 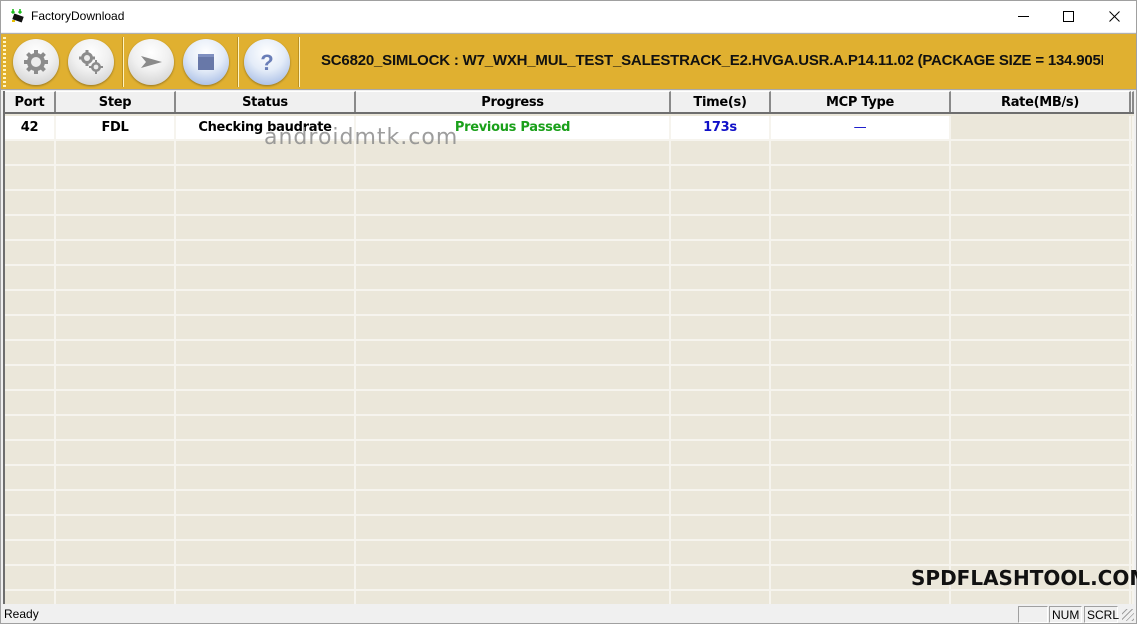 I want to click on status-text: Ready, so click(x=21, y=614).